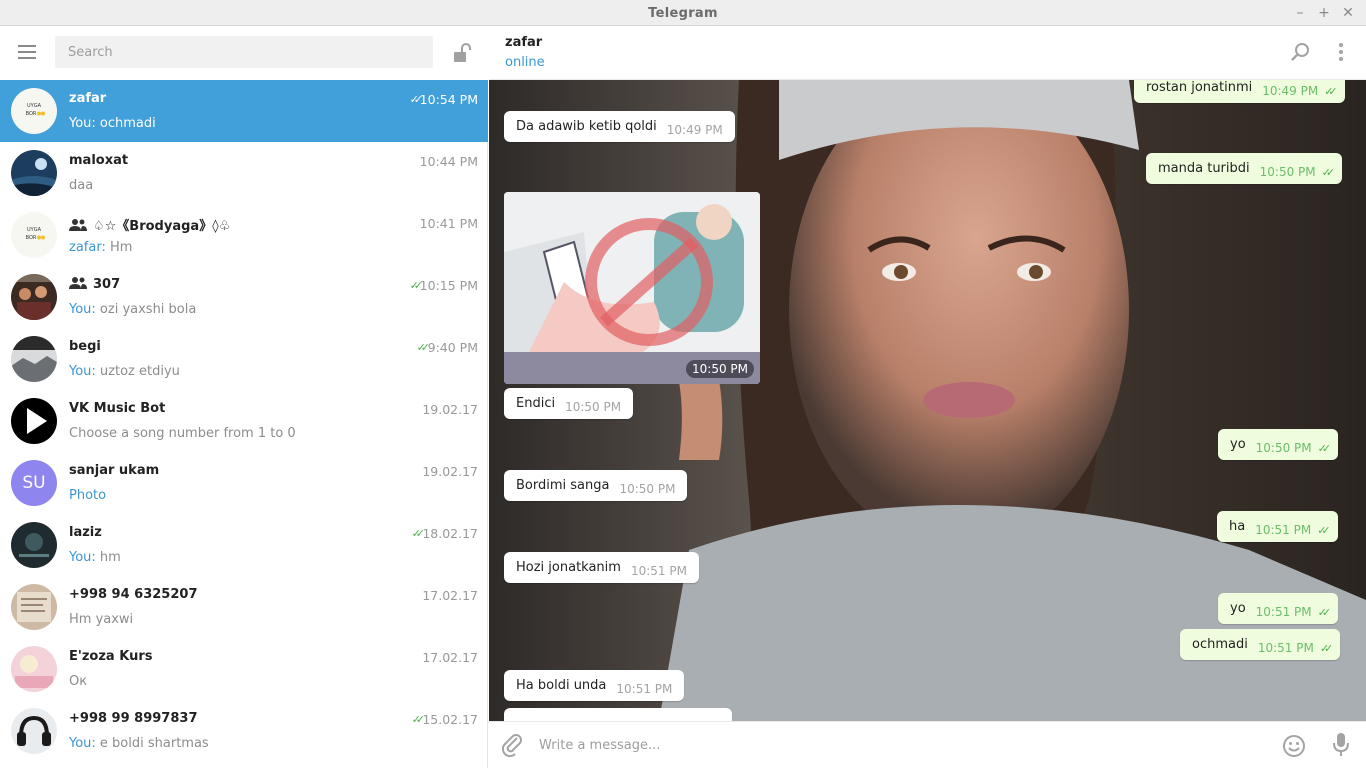 This screenshot has height=768, width=1366. What do you see at coordinates (619, 126) in the screenshot?
I see `message-bubble-in: Da adawib ketib qoldi 10:49 PM` at bounding box center [619, 126].